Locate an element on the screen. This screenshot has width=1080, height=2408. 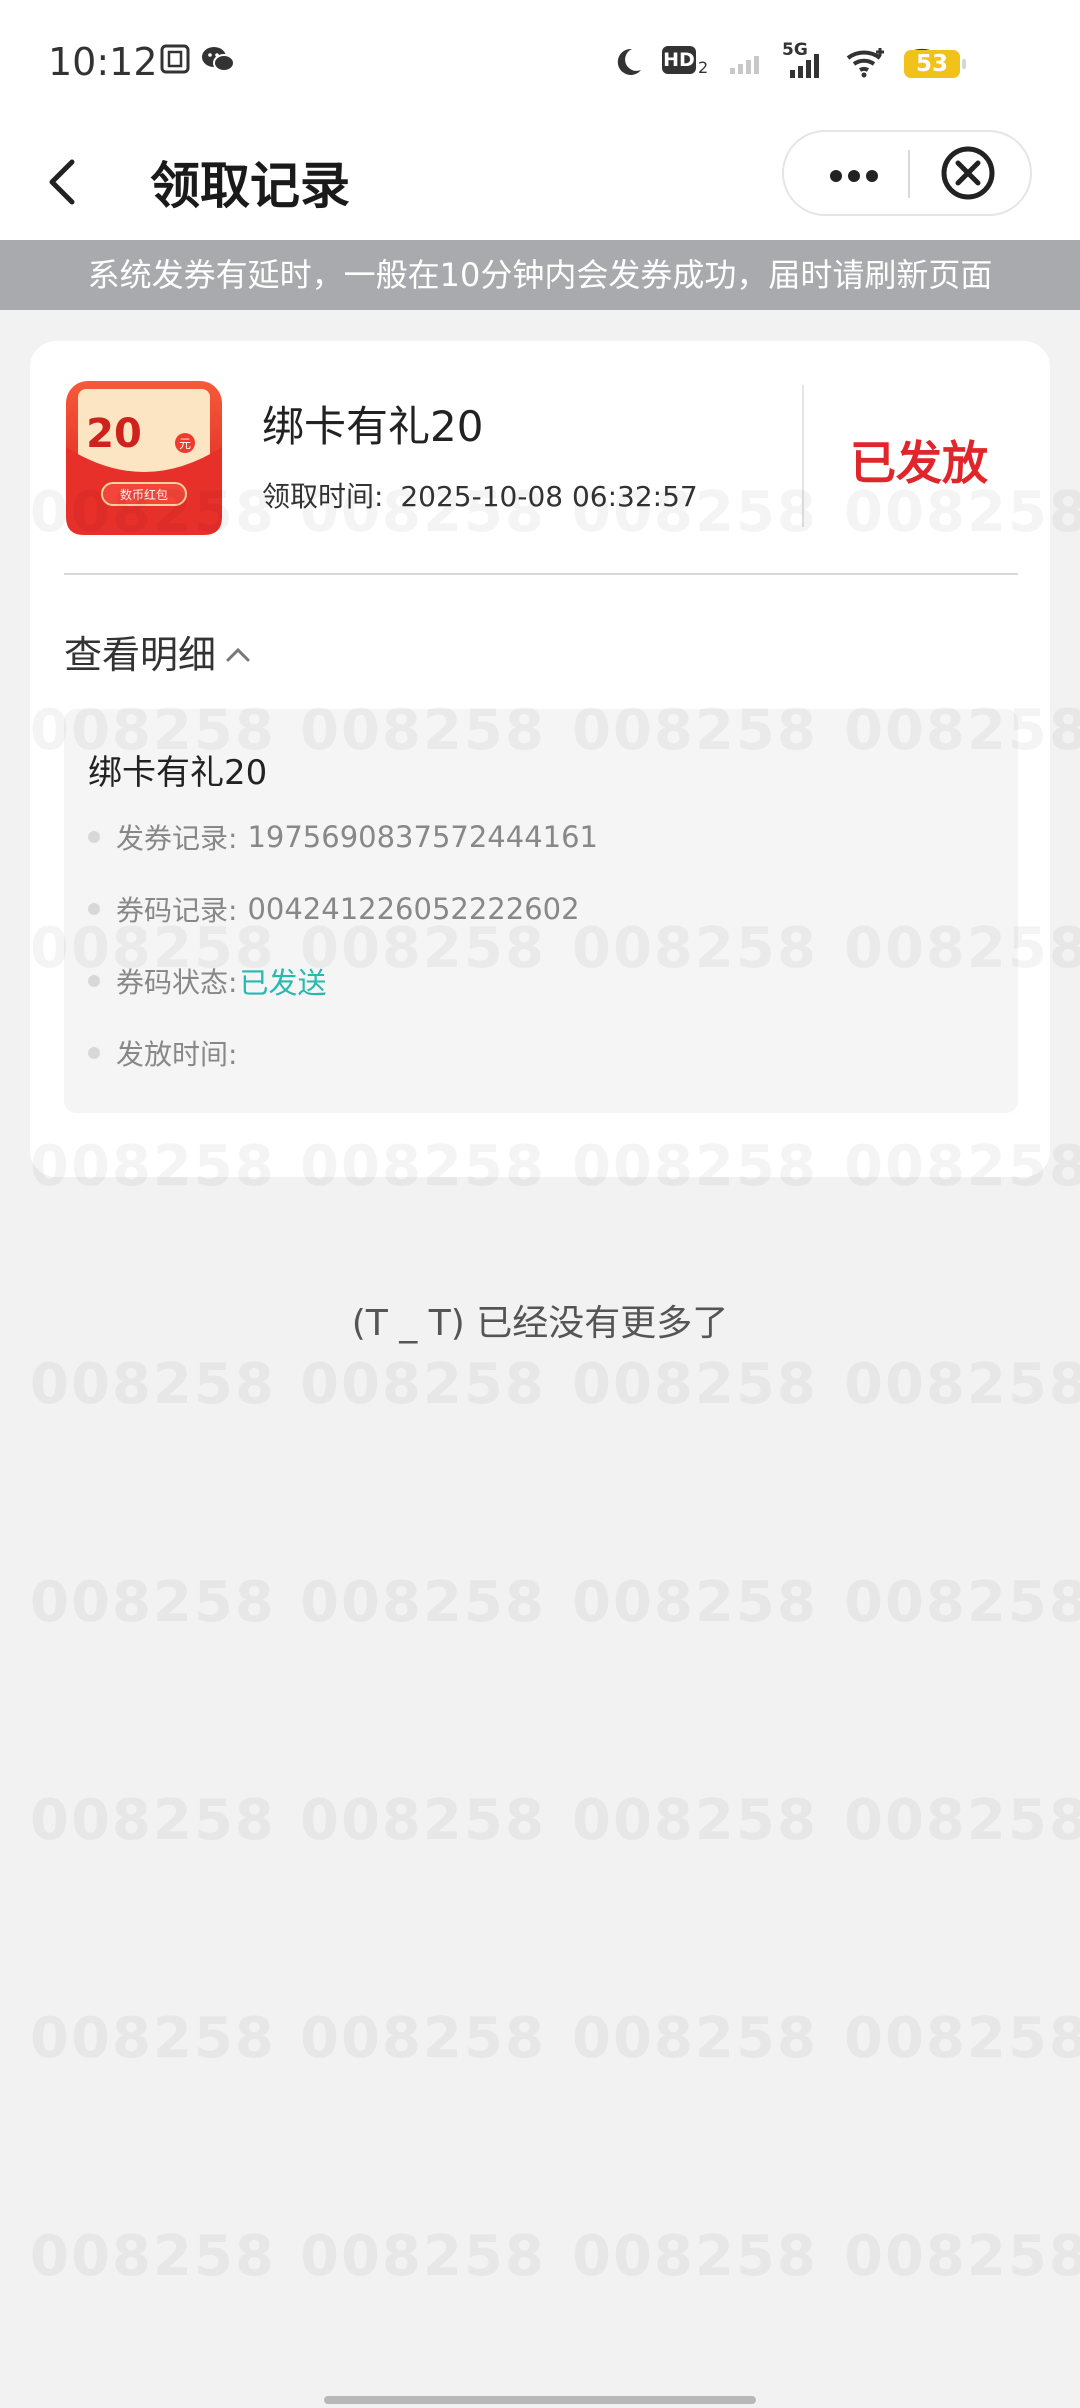
close-circle-icon is located at coordinates (968, 173).